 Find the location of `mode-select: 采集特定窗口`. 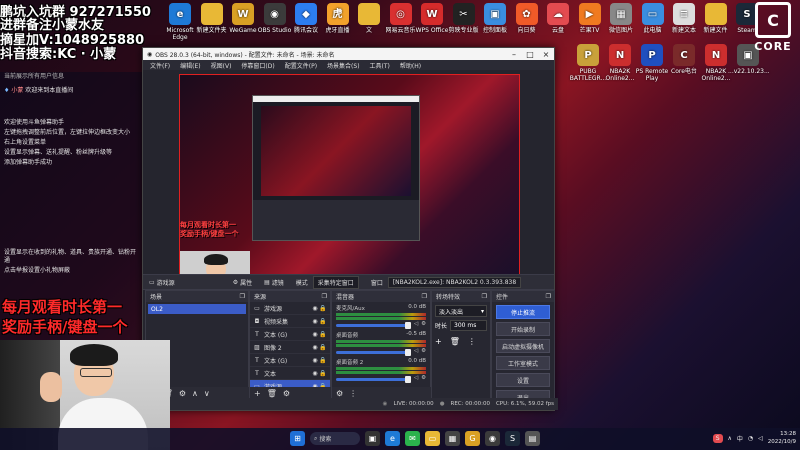

mode-select: 采集特定窗口 is located at coordinates (335, 282).